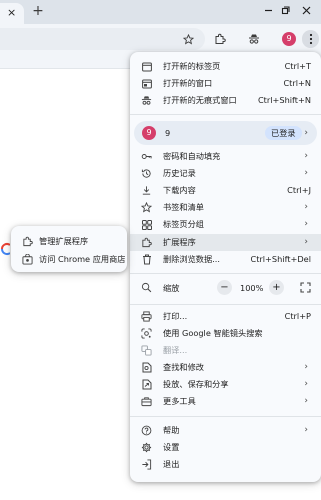  Describe the element at coordinates (146, 224) in the screenshot. I see `tab-groups-icon` at that location.